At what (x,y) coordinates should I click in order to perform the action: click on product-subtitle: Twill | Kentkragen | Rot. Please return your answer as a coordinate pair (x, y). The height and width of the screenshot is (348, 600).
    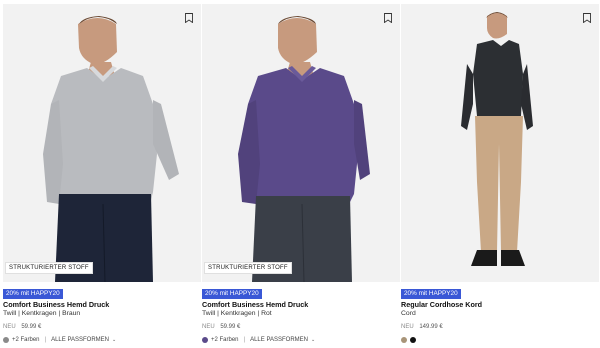
    Looking at the image, I should click on (237, 313).